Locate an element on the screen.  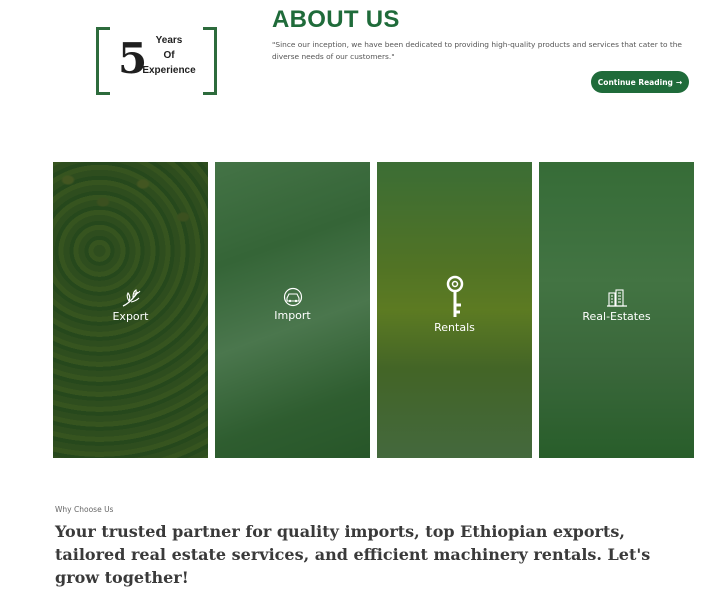
card-rentals-content: Rentals is located at coordinates (454, 304).